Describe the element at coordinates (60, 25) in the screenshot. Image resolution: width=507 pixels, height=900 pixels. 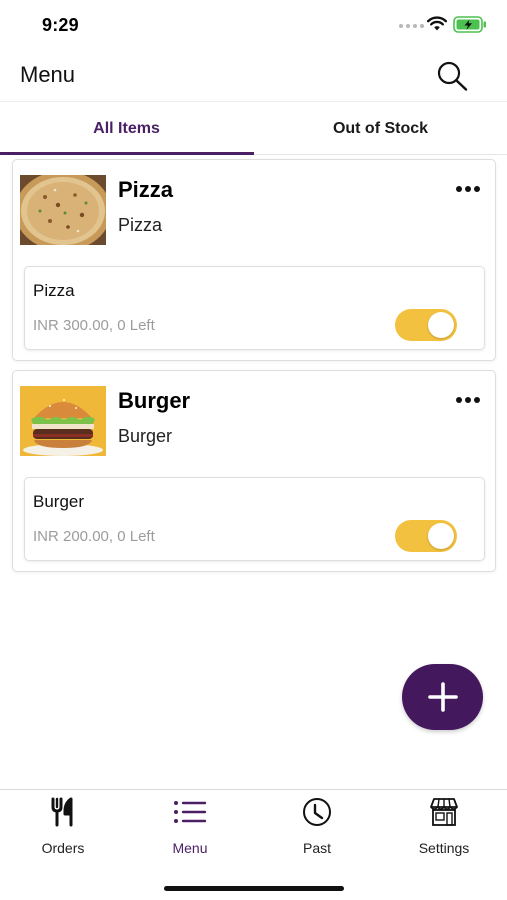
I see `status-time: 9:29` at that location.